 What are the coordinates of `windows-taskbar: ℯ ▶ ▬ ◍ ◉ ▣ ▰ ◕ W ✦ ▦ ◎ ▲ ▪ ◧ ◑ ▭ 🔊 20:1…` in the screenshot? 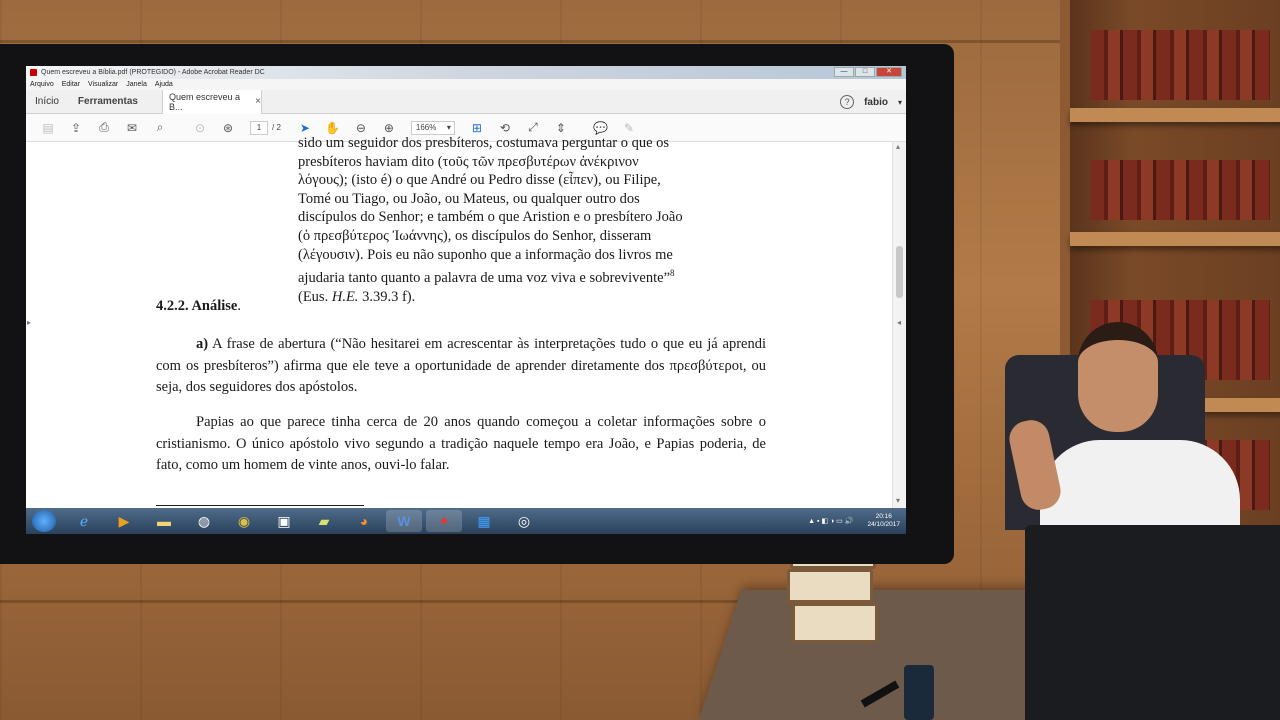 It's located at (466, 521).